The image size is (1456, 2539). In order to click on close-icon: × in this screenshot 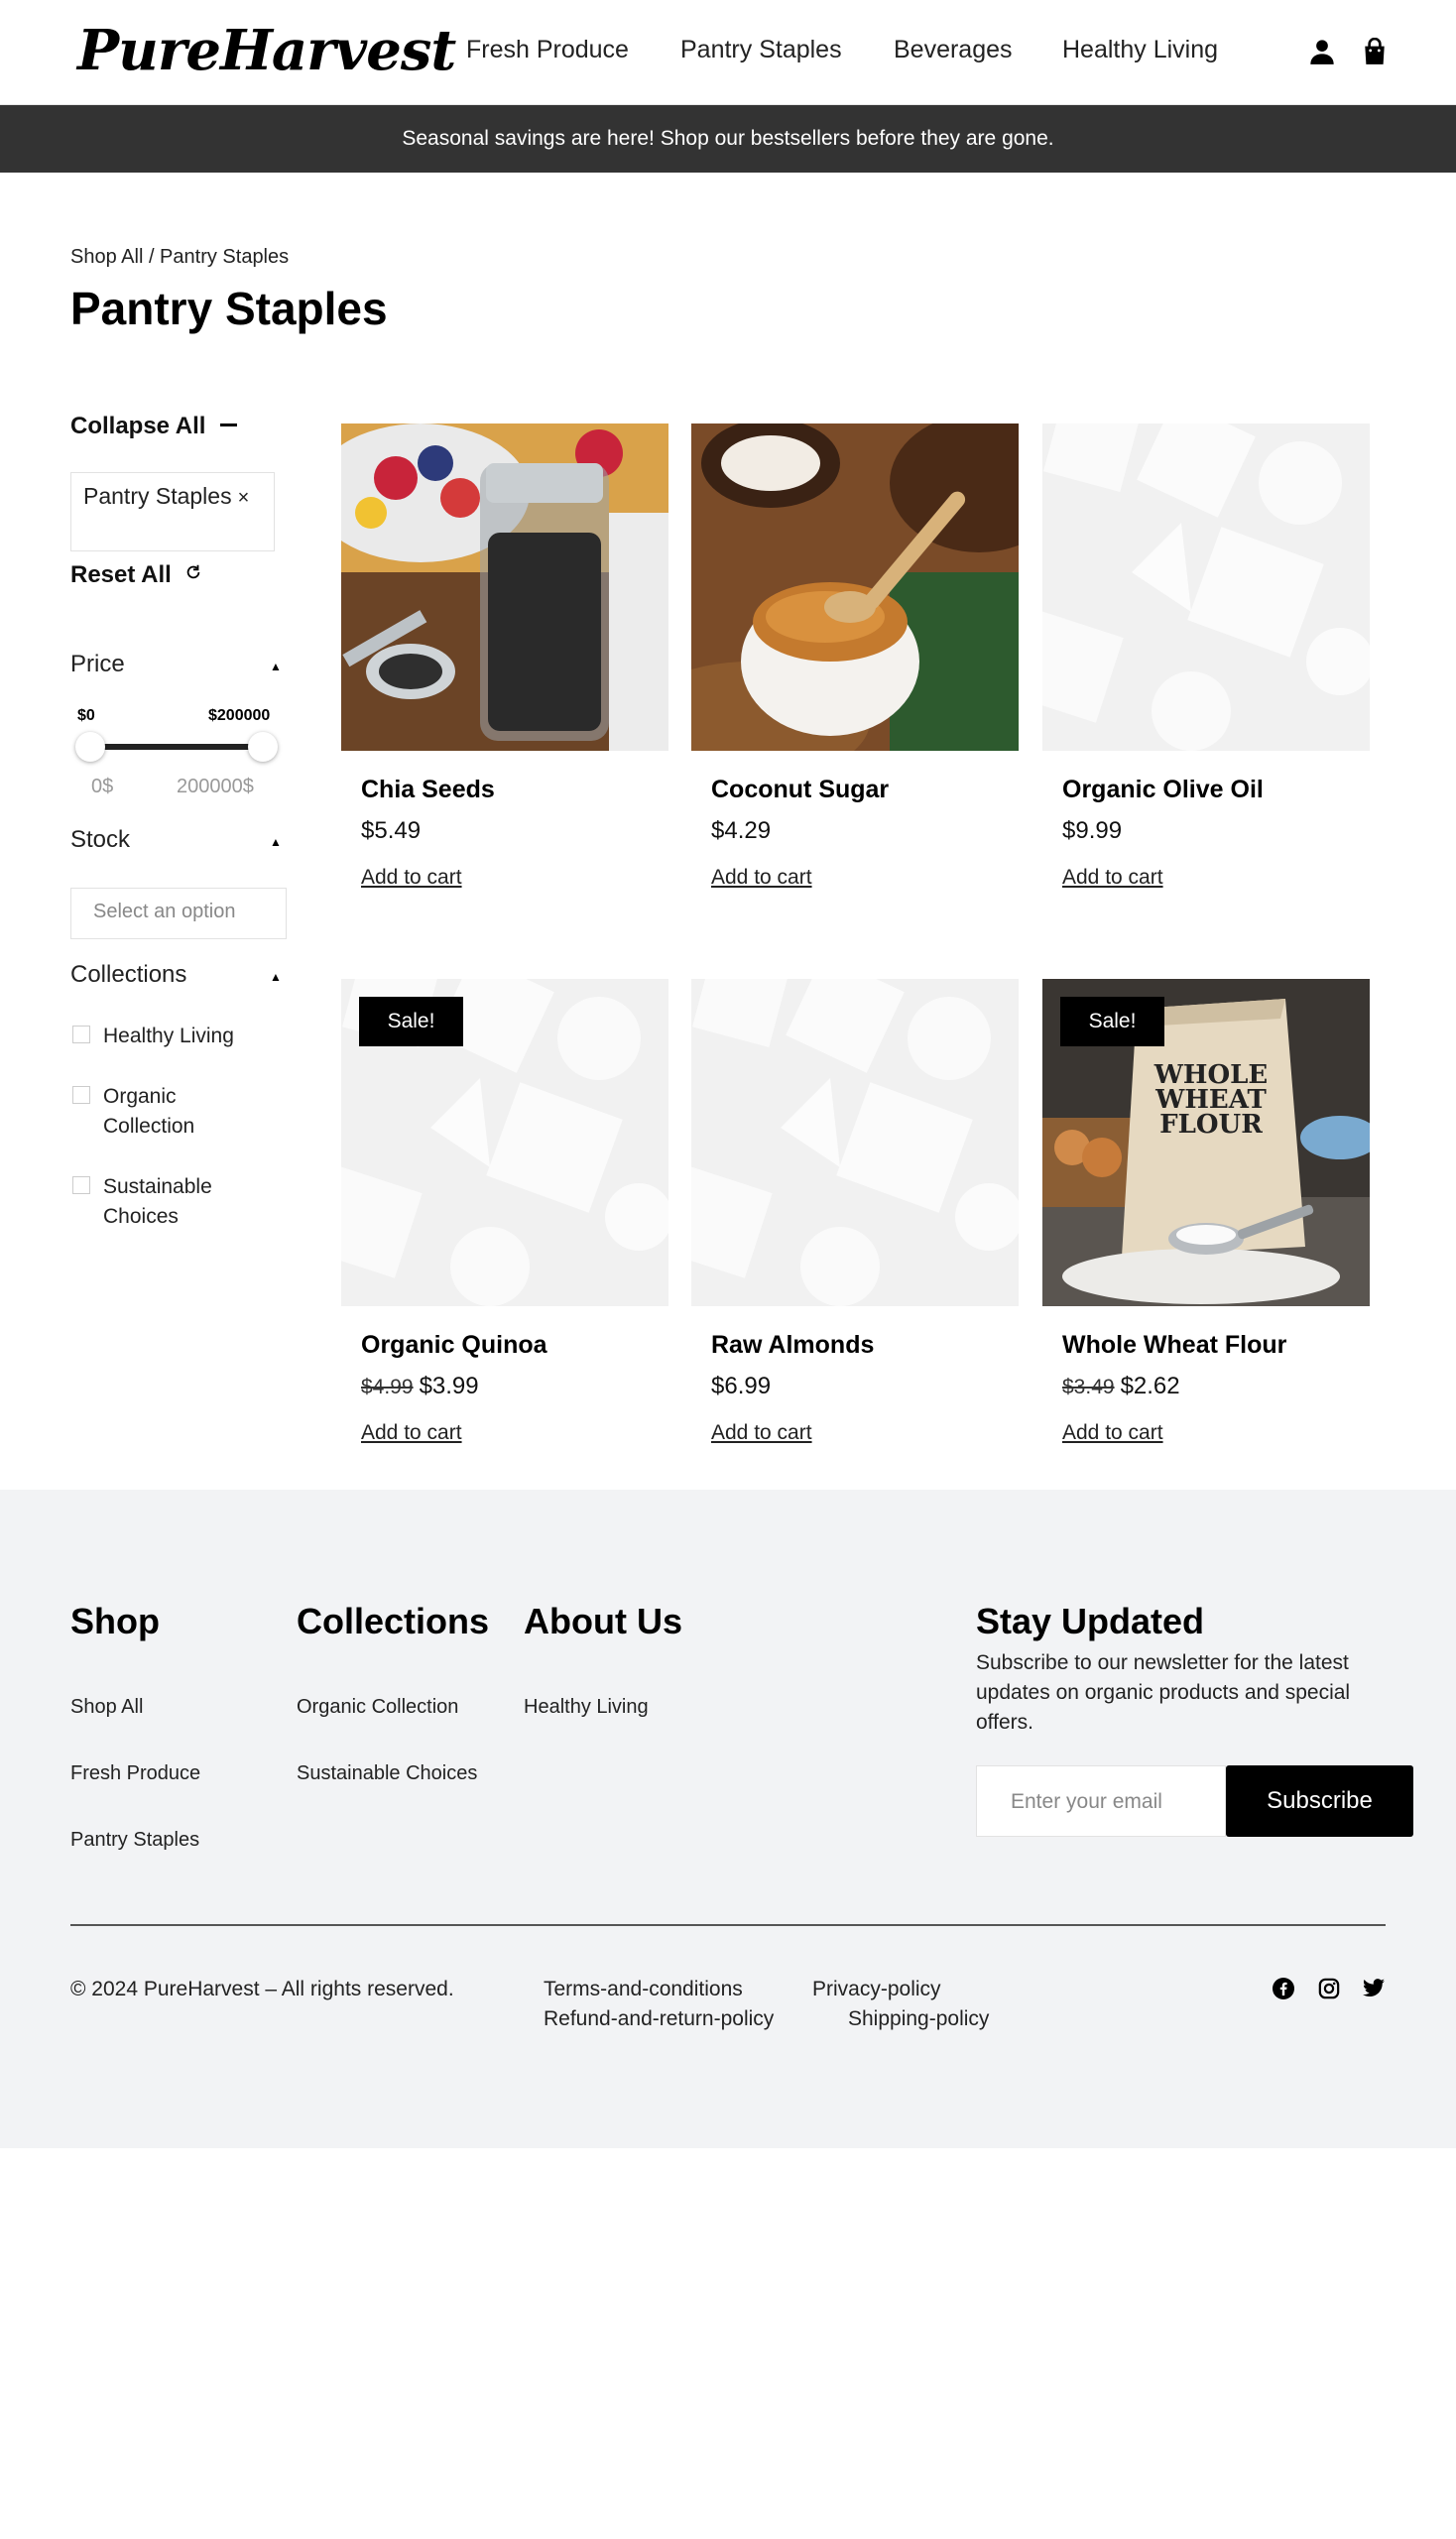, I will do `click(244, 498)`.